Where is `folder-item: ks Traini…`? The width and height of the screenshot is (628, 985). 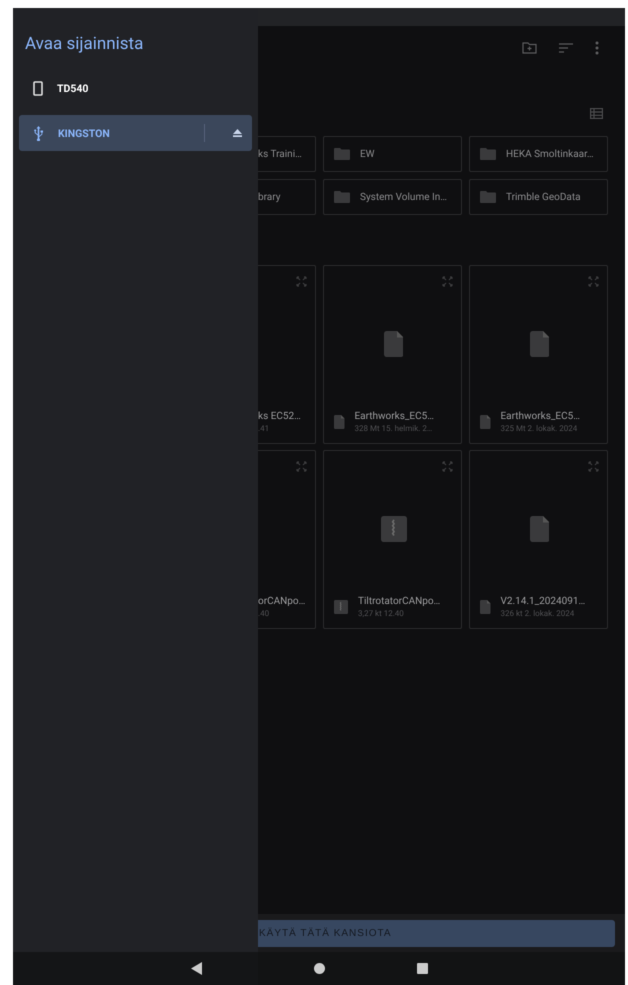 folder-item: ks Traini… is located at coordinates (287, 154).